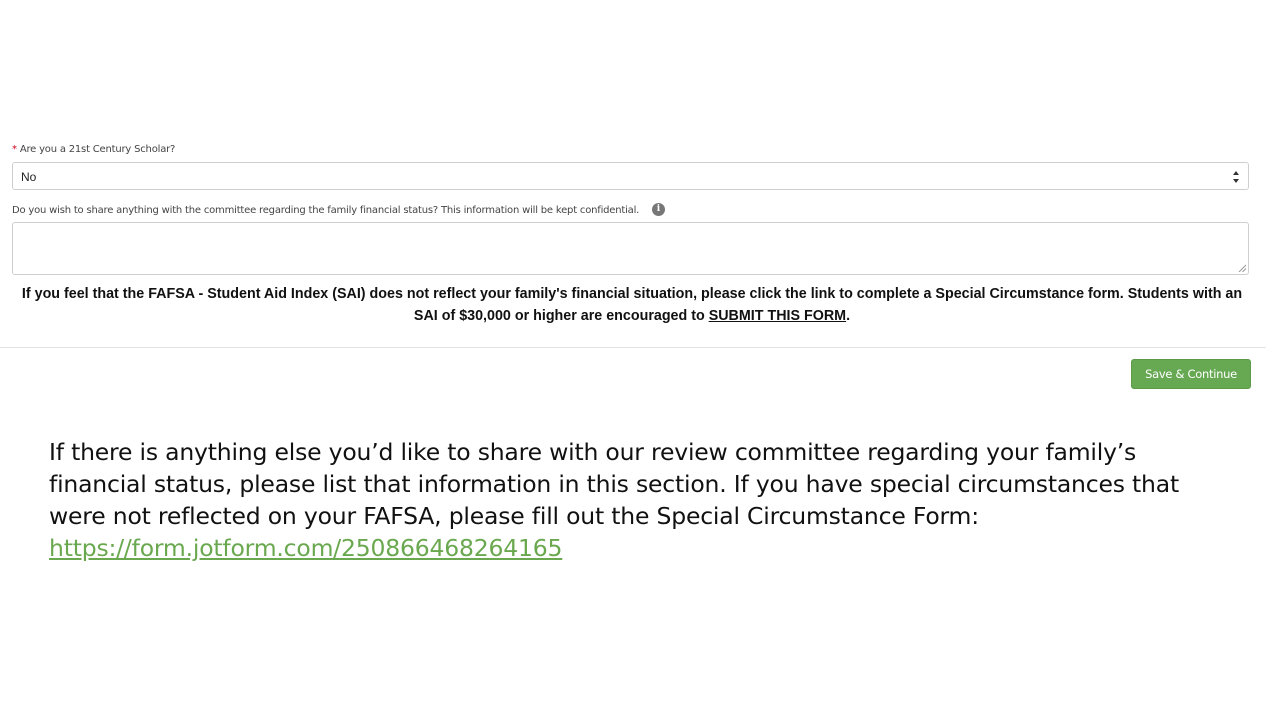 The image size is (1280, 720). I want to click on jotform-link: https://form.jotform.com/250866468264165, so click(305, 548).